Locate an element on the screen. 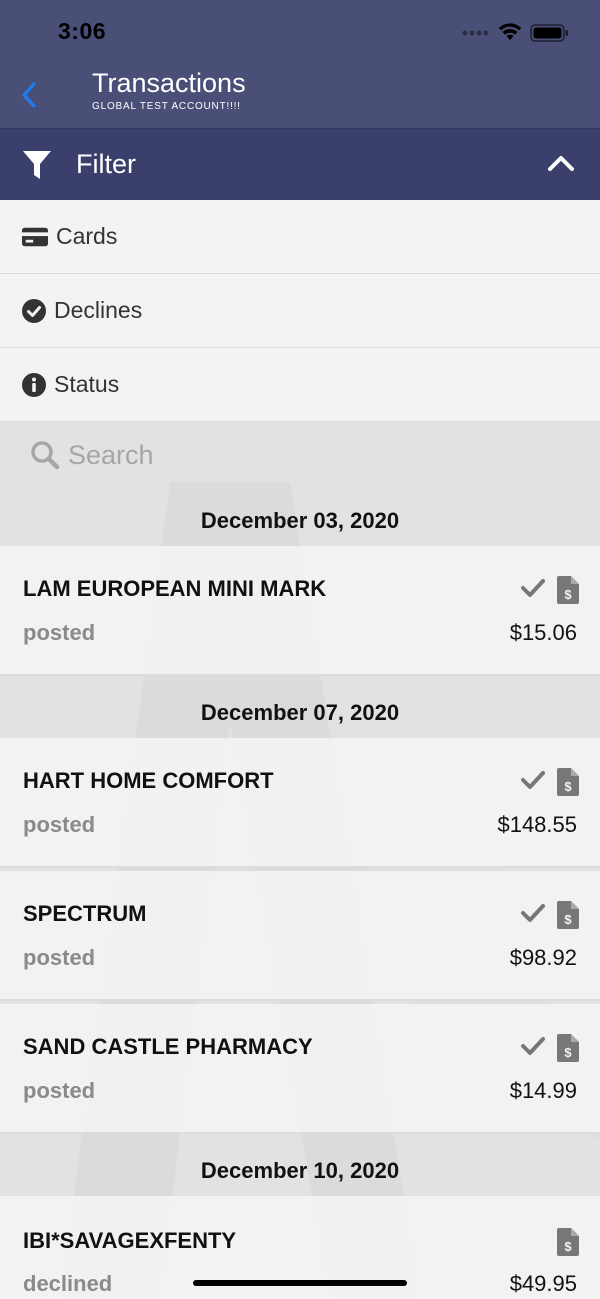  filter-toggle: Filter is located at coordinates (300, 164).